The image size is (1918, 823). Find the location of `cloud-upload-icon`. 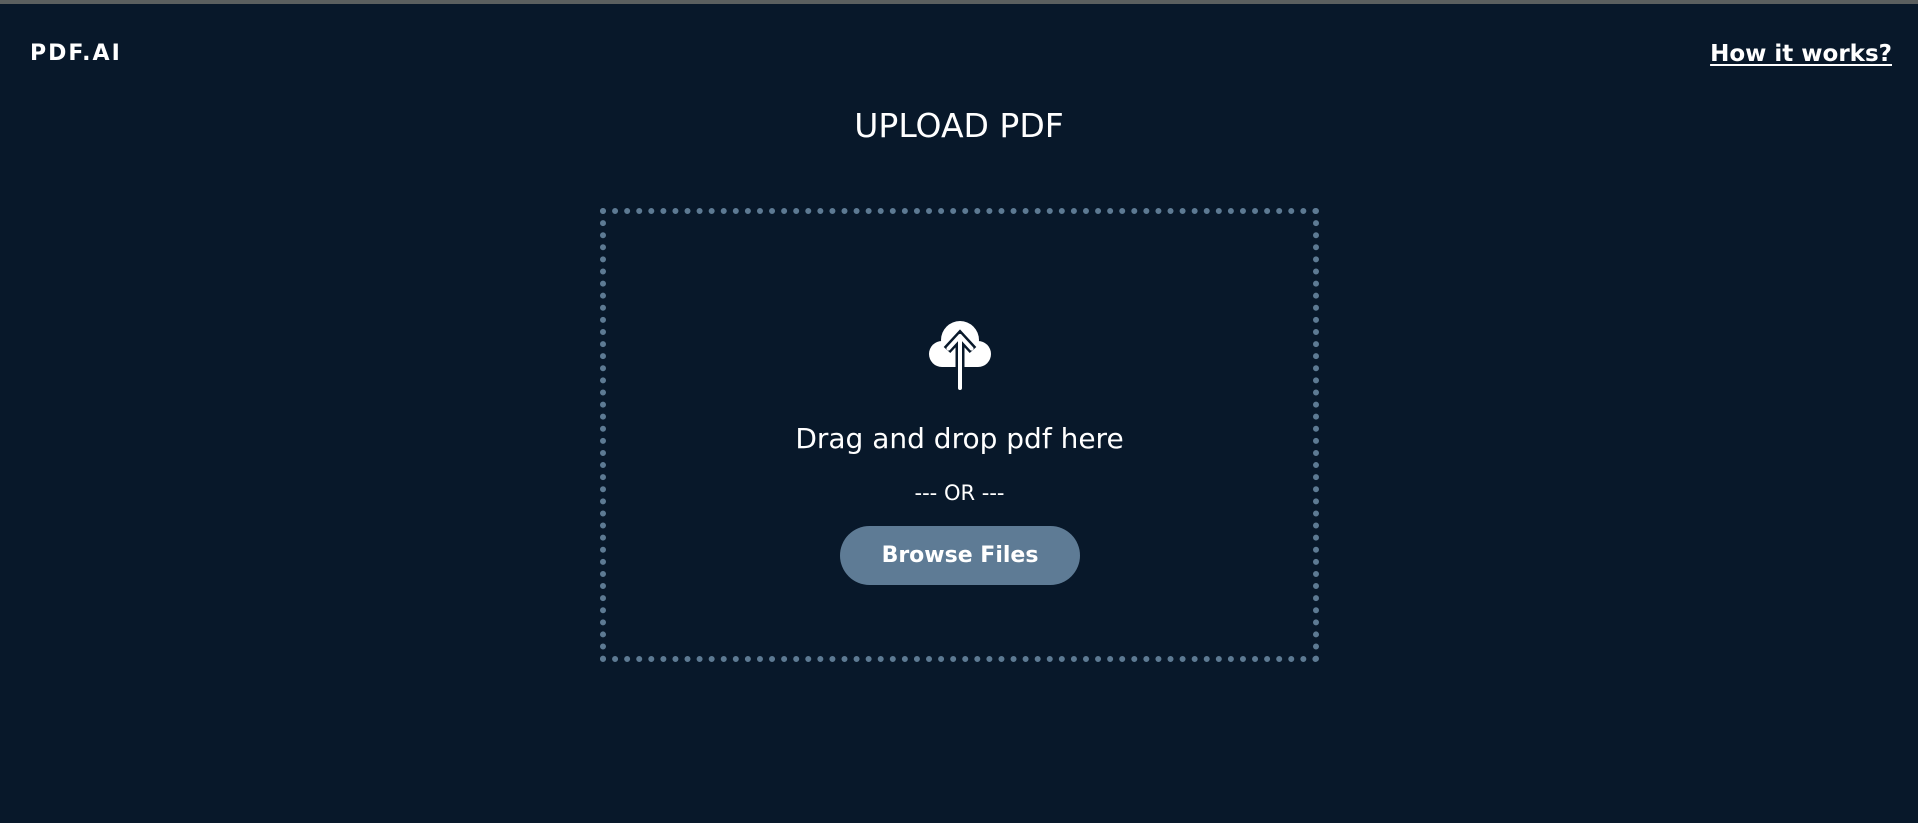

cloud-upload-icon is located at coordinates (959, 352).